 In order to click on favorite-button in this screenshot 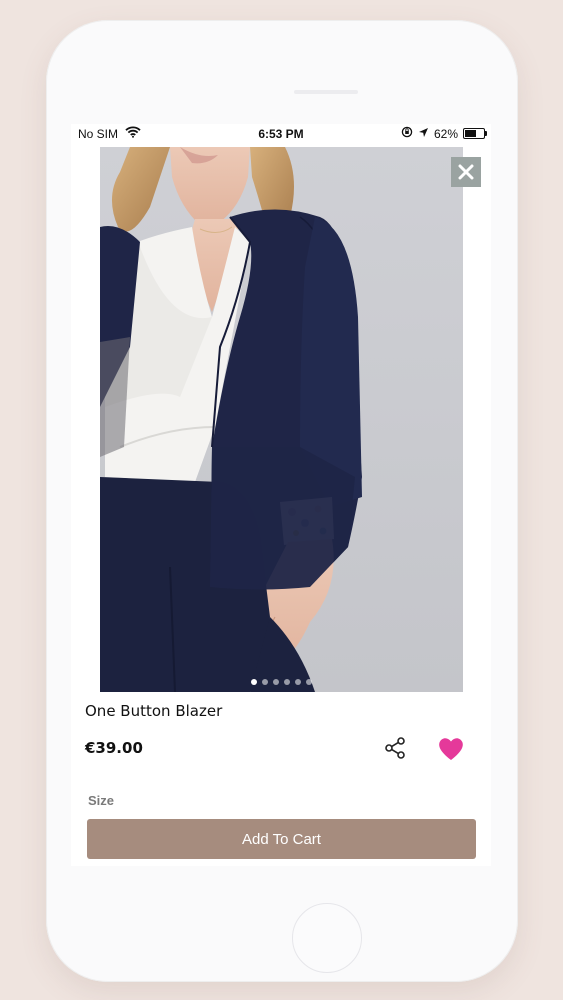, I will do `click(451, 749)`.